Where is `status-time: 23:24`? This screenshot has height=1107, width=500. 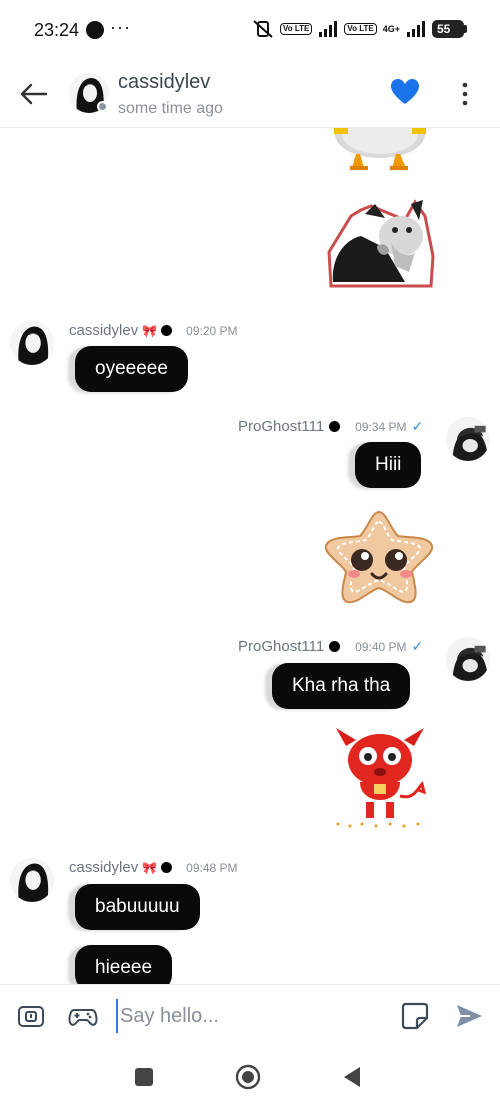
status-time: 23:24 is located at coordinates (57, 30).